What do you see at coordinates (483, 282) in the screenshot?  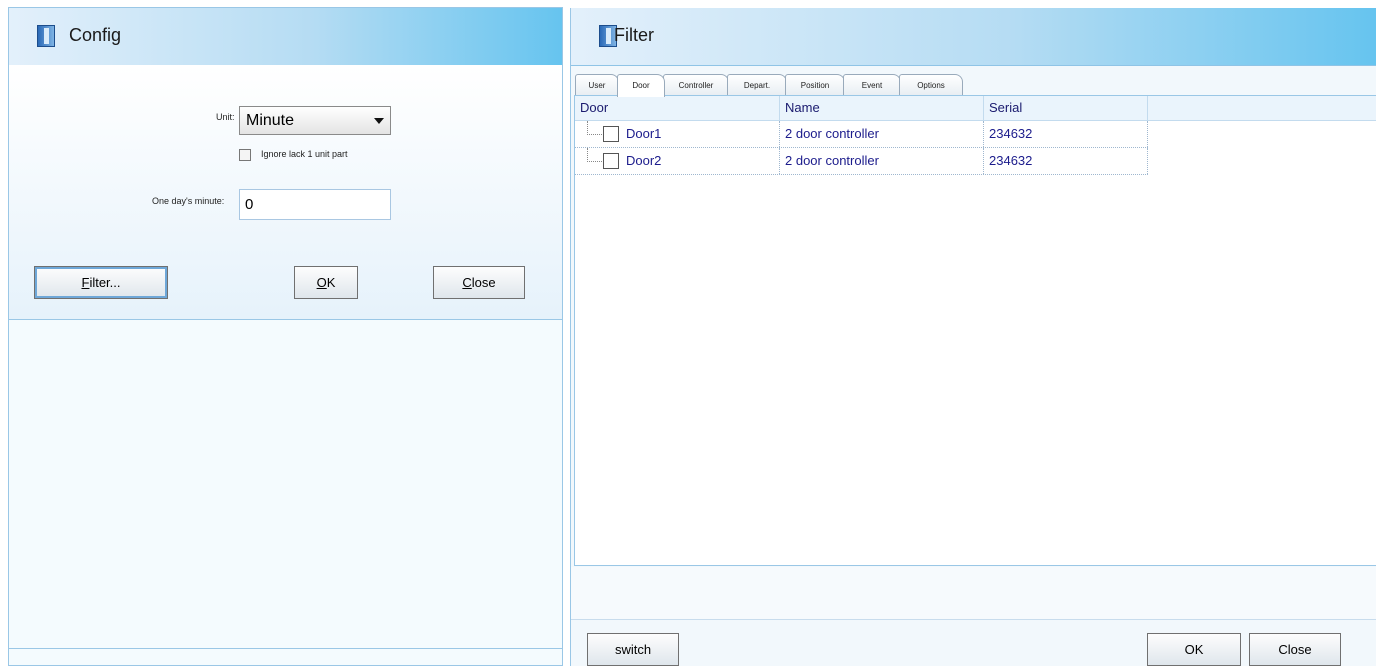 I see `close-button-label: lose` at bounding box center [483, 282].